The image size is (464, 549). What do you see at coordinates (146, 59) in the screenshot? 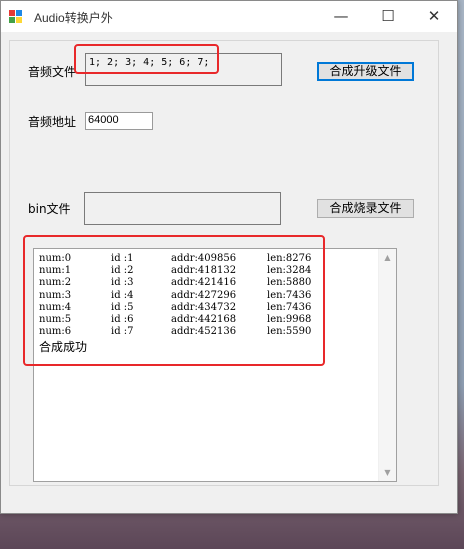
I see `audio-file-highlight` at bounding box center [146, 59].